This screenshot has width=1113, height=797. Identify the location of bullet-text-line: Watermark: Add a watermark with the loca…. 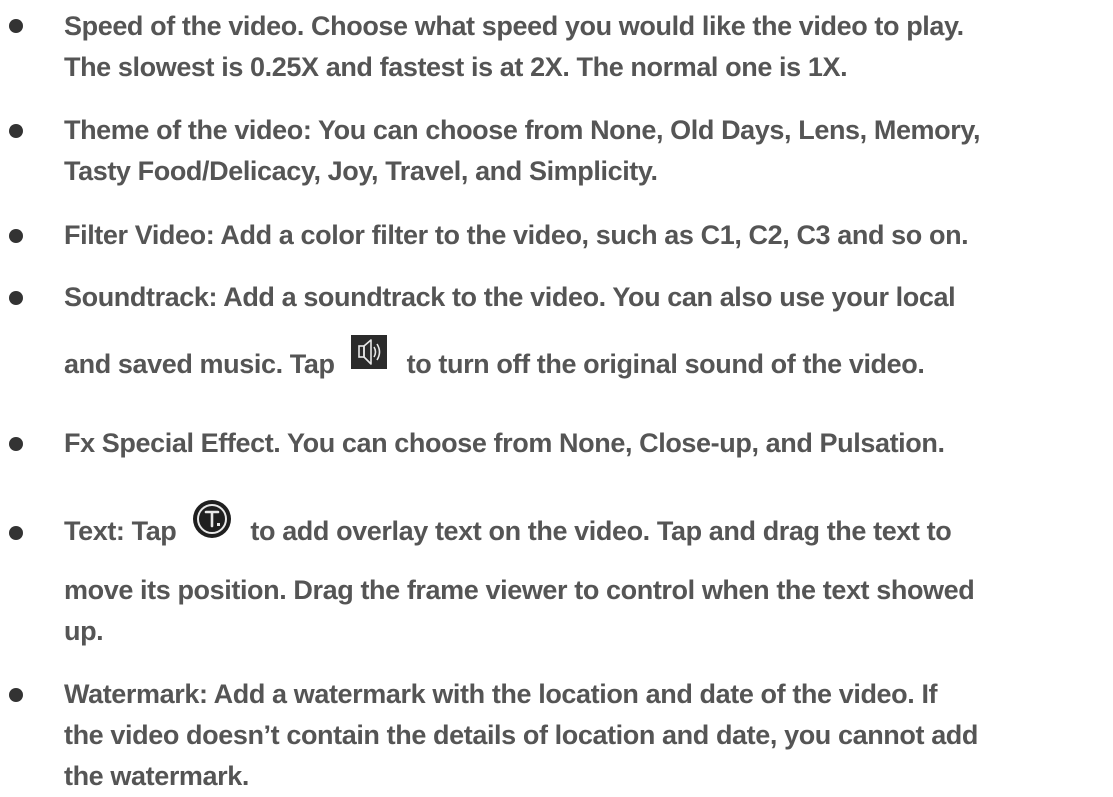
(501, 694).